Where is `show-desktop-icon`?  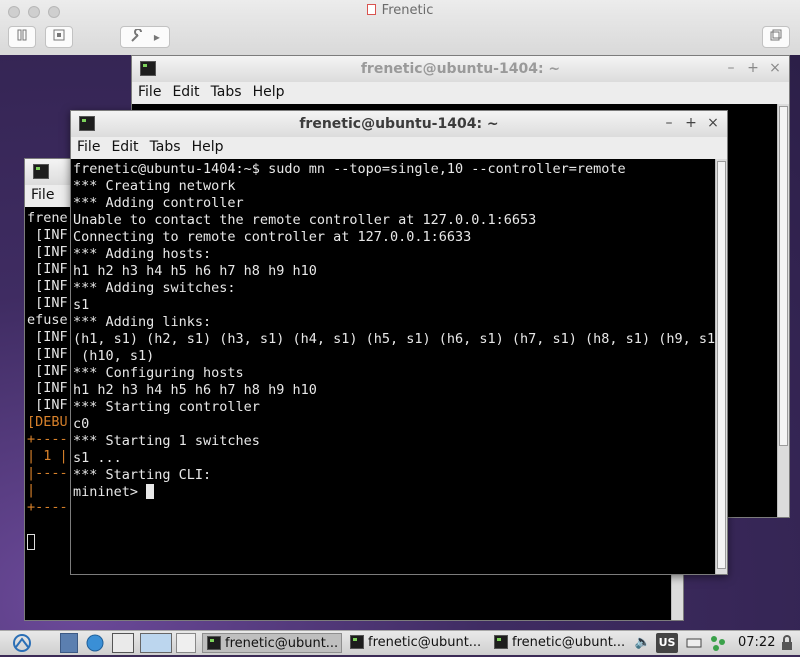
show-desktop-icon is located at coordinates (69, 643).